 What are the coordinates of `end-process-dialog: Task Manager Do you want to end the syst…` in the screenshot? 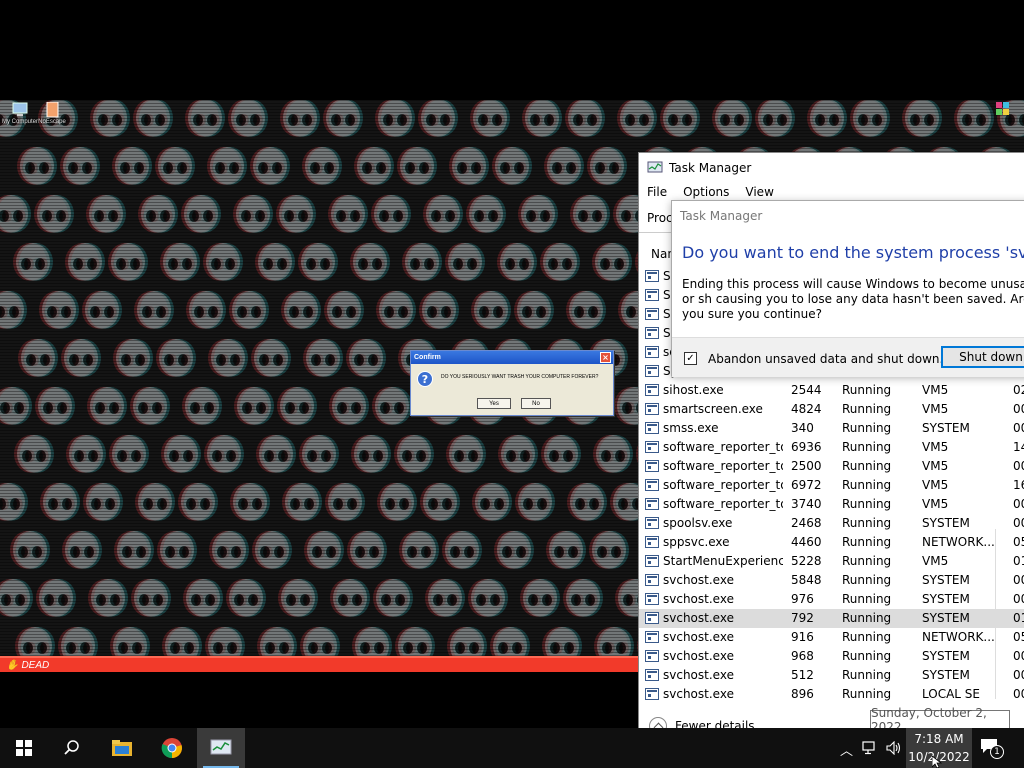 It's located at (847, 288).